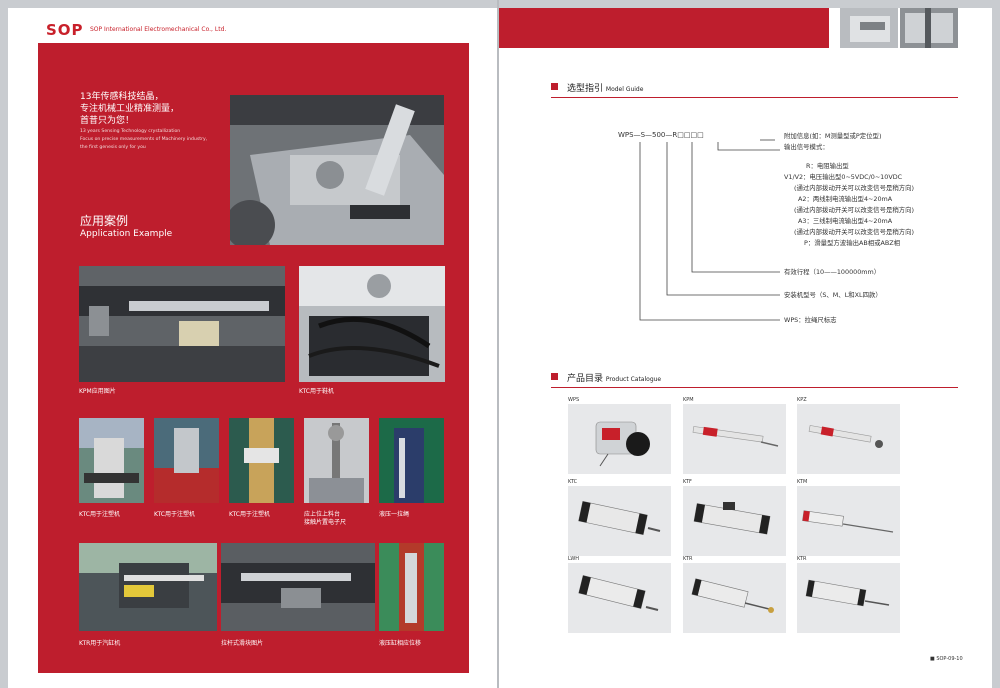  Describe the element at coordinates (754, 387) in the screenshot. I see `catalogue-rule` at that location.